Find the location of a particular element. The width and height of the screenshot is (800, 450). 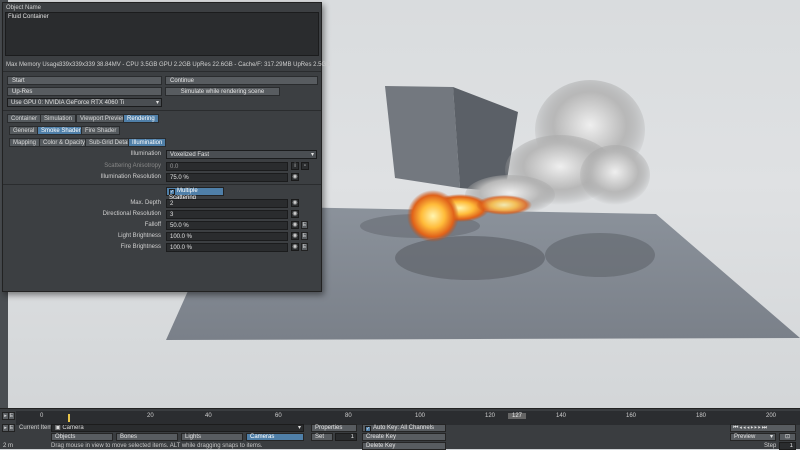

scattering-label: Scattering Anisotropy is located at coordinates (132, 166).